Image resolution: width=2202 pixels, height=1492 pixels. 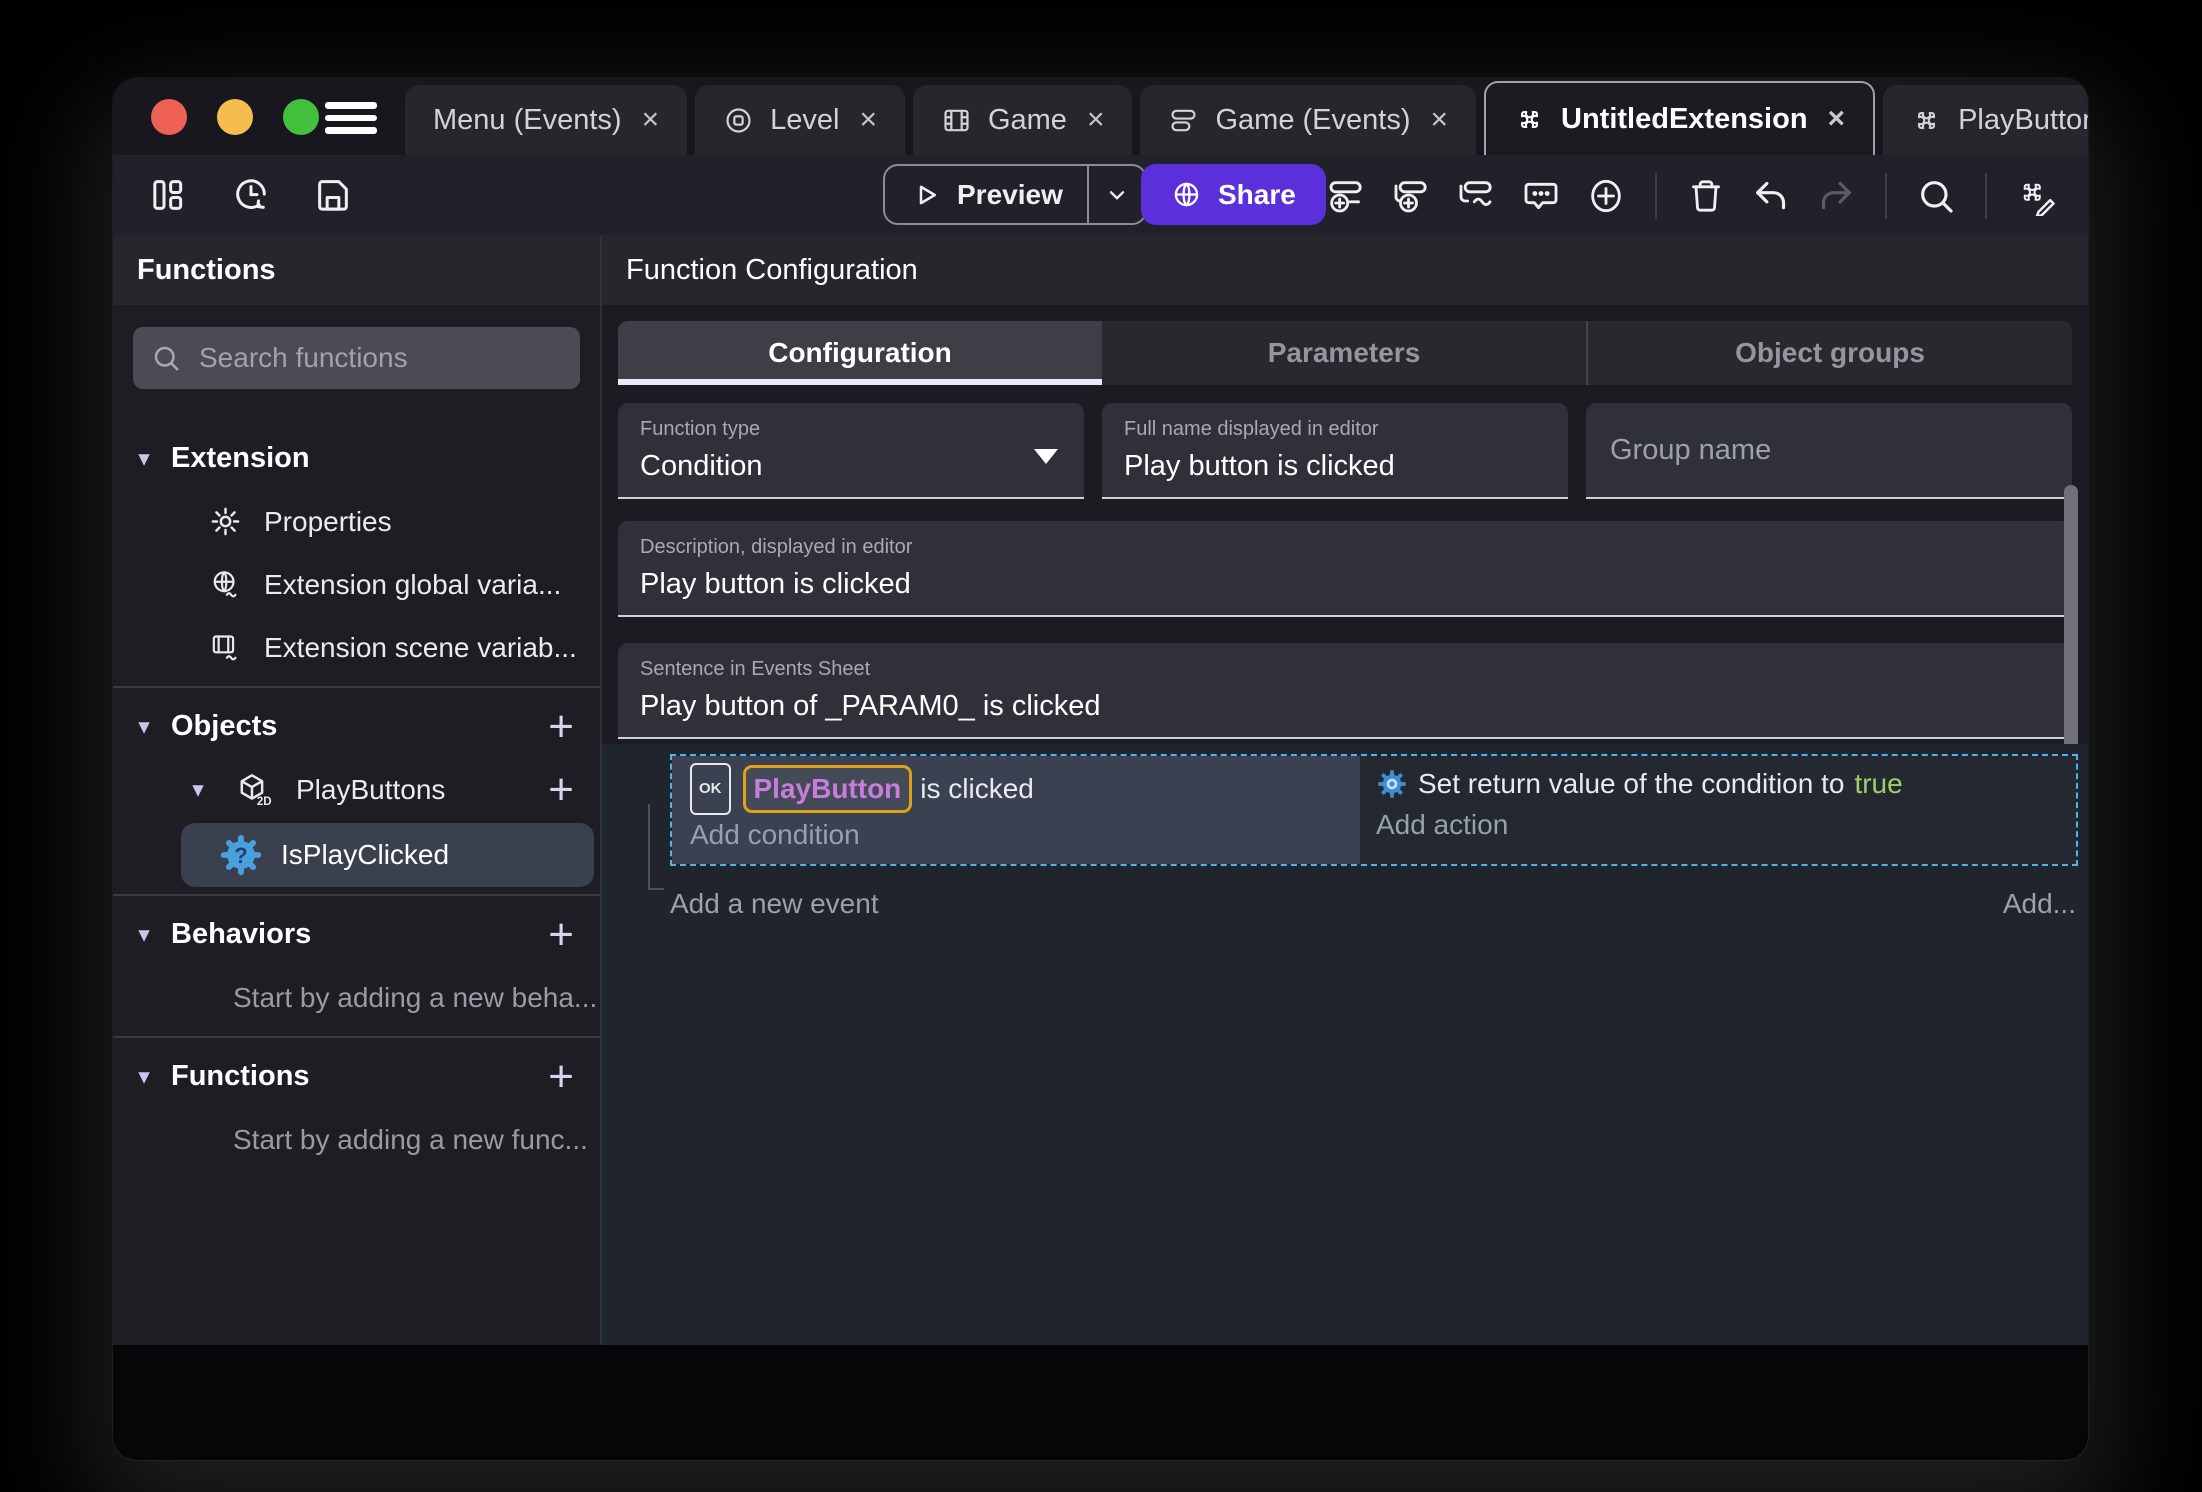 What do you see at coordinates (1308, 120) in the screenshot?
I see `tab-game-events: Game (Events) ×` at bounding box center [1308, 120].